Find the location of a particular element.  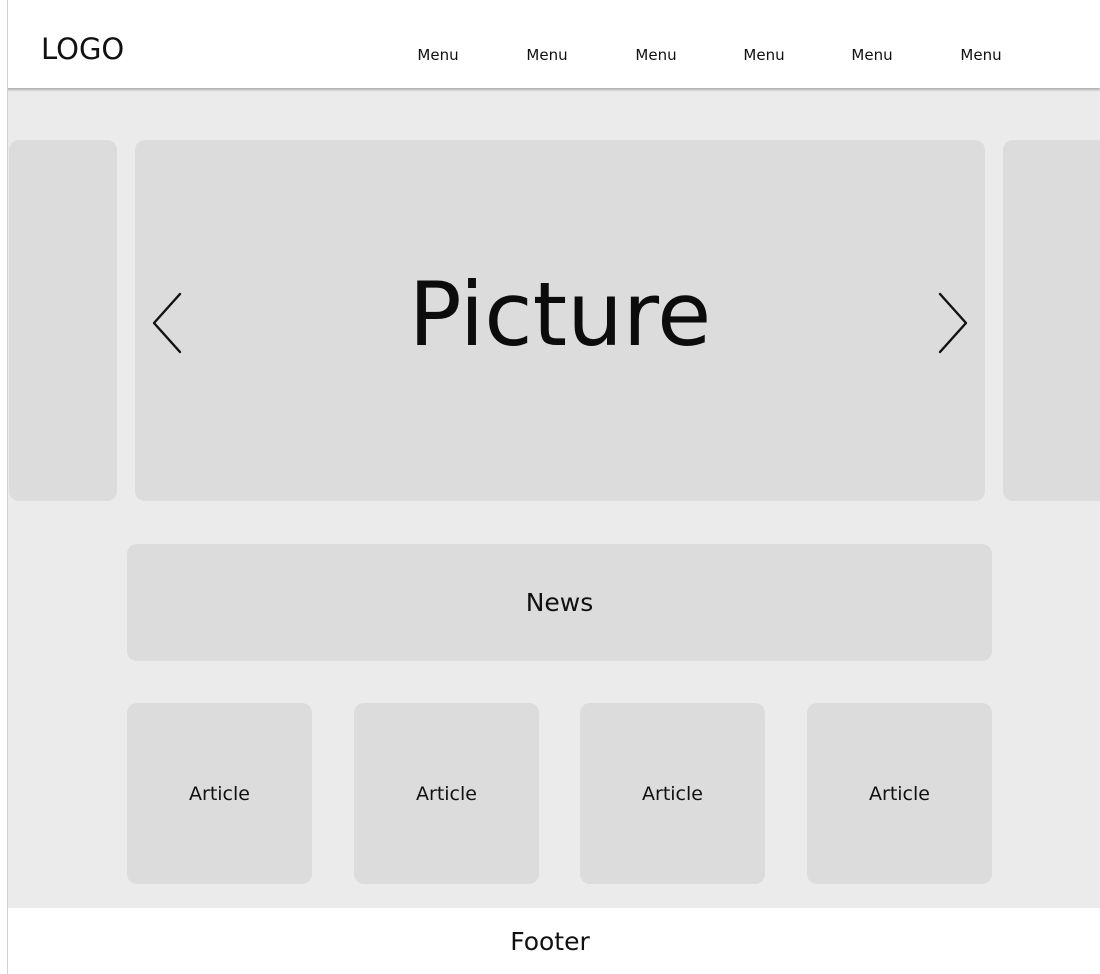

left-edge-line is located at coordinates (4, 487).